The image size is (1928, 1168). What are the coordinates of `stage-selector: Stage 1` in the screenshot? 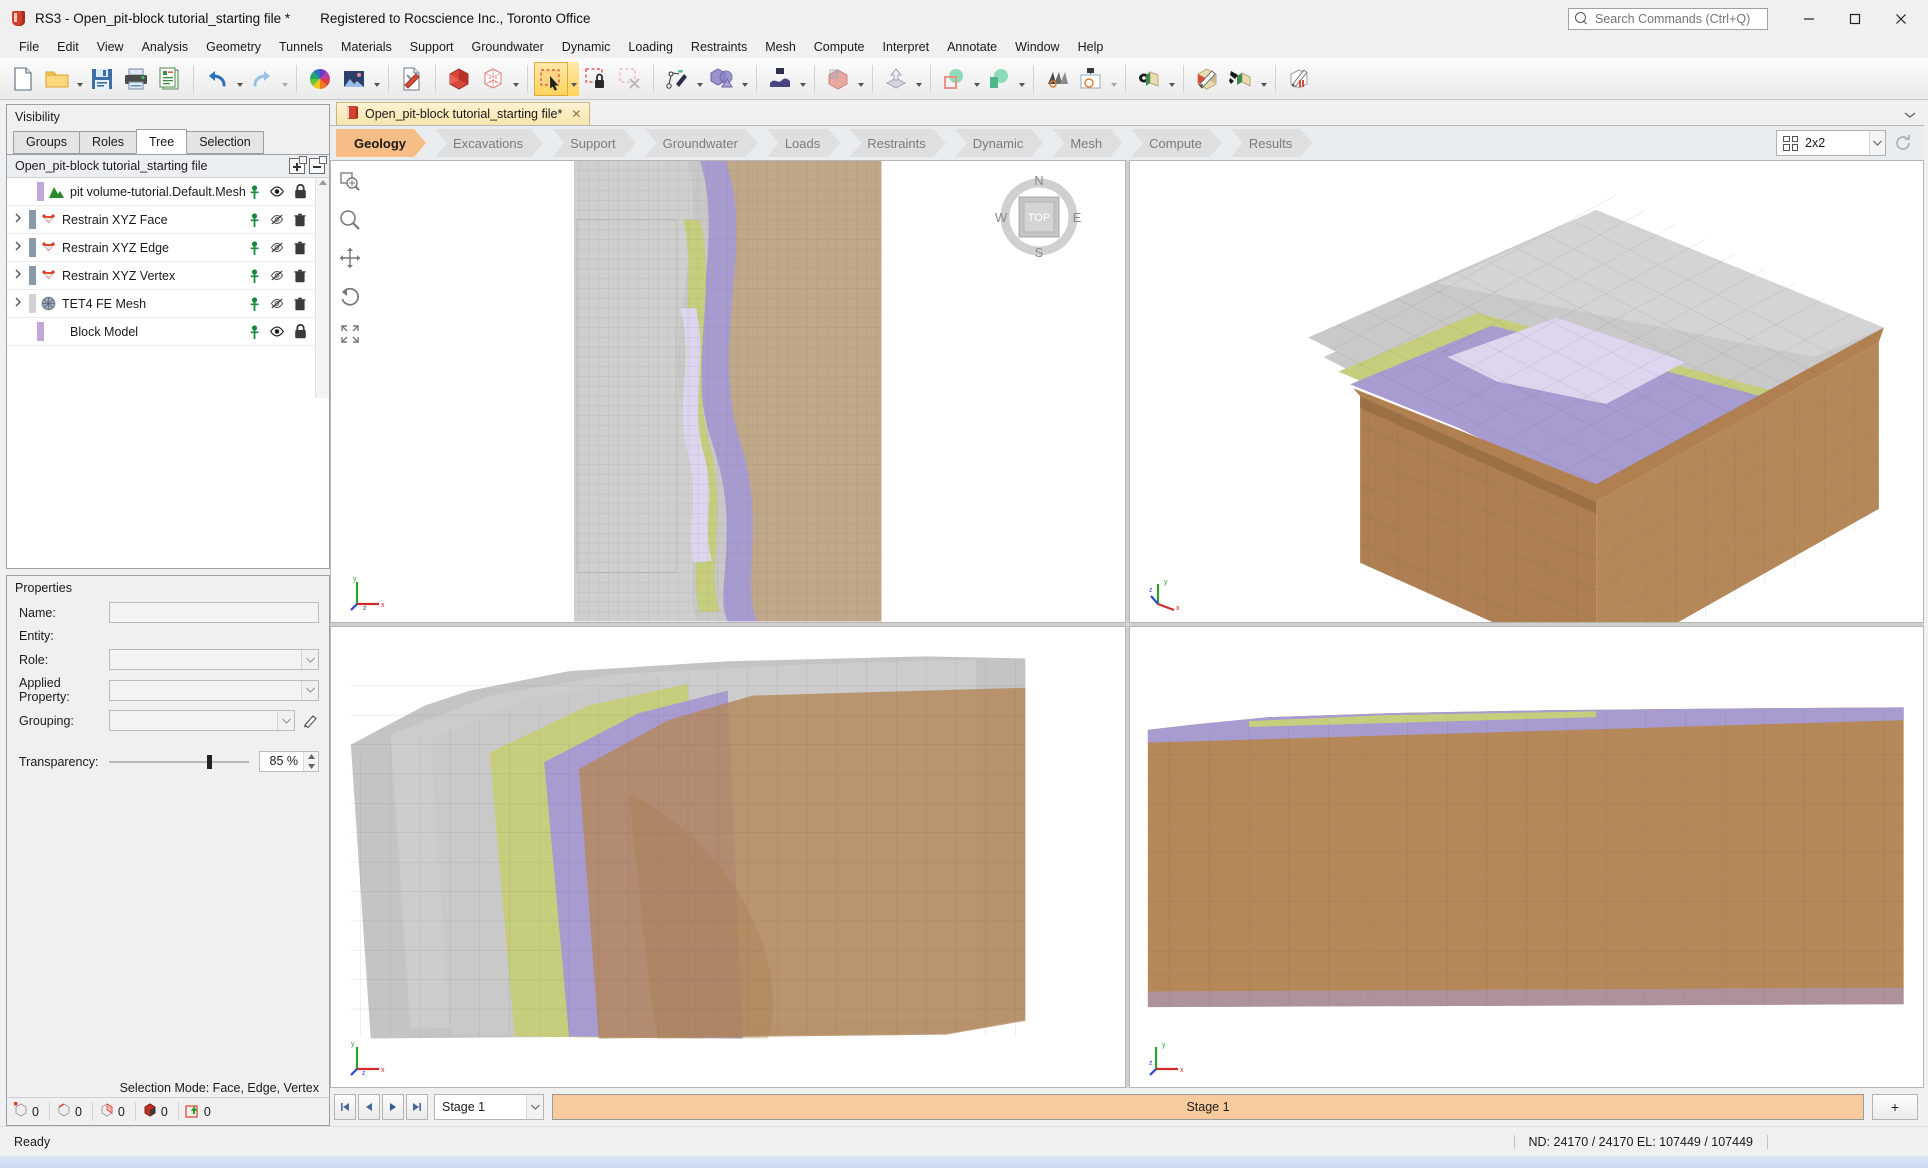 It's located at (489, 1107).